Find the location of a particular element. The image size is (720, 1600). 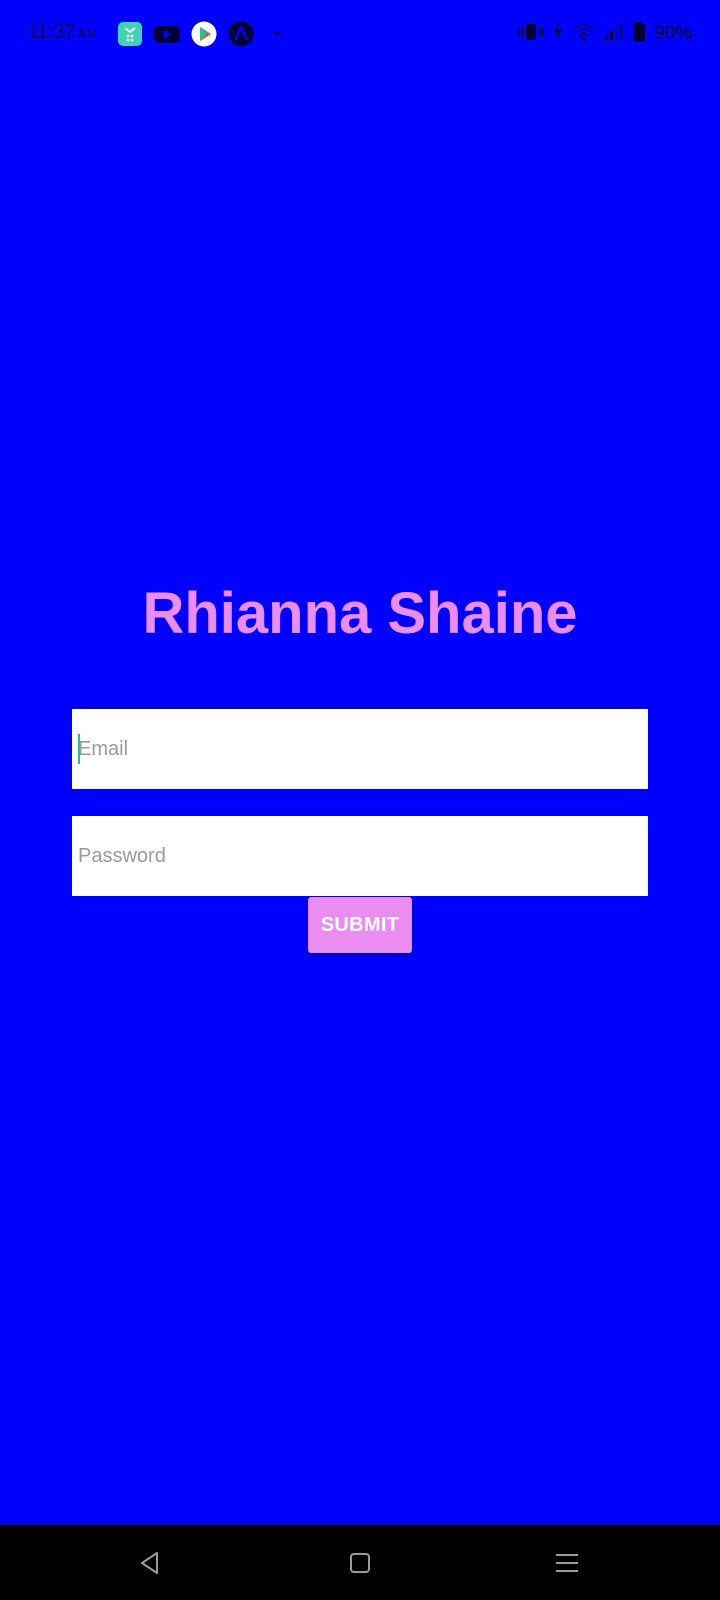

navigation-bar is located at coordinates (360, 1562).